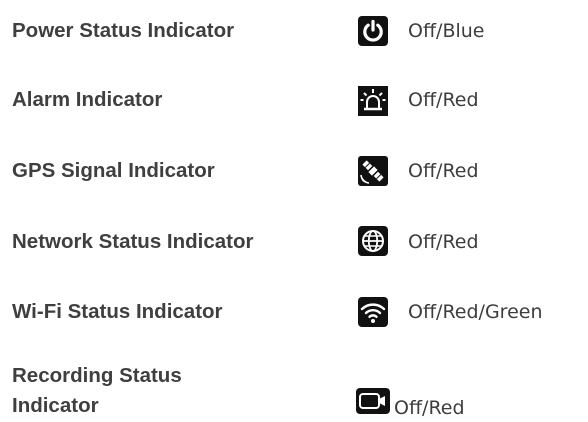  I want to click on recording-status-value: Off/Red, so click(429, 408).